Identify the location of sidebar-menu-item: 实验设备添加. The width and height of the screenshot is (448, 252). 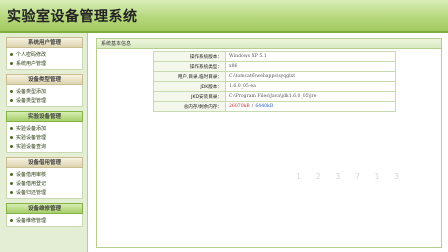
(44, 128).